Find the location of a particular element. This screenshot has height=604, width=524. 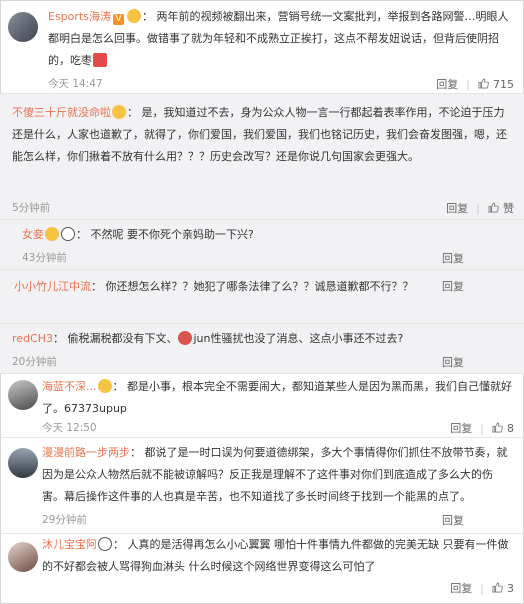

user-name: 小小竹儿江中流 is located at coordinates (52, 286).